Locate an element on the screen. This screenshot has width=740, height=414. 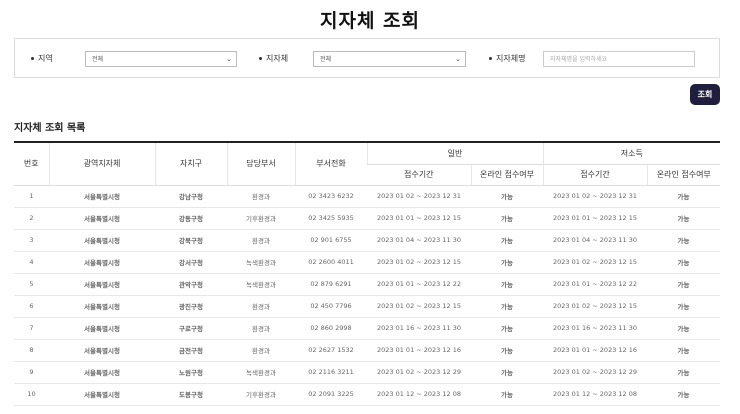
region-filter-label: 지역 is located at coordinates (42, 58).